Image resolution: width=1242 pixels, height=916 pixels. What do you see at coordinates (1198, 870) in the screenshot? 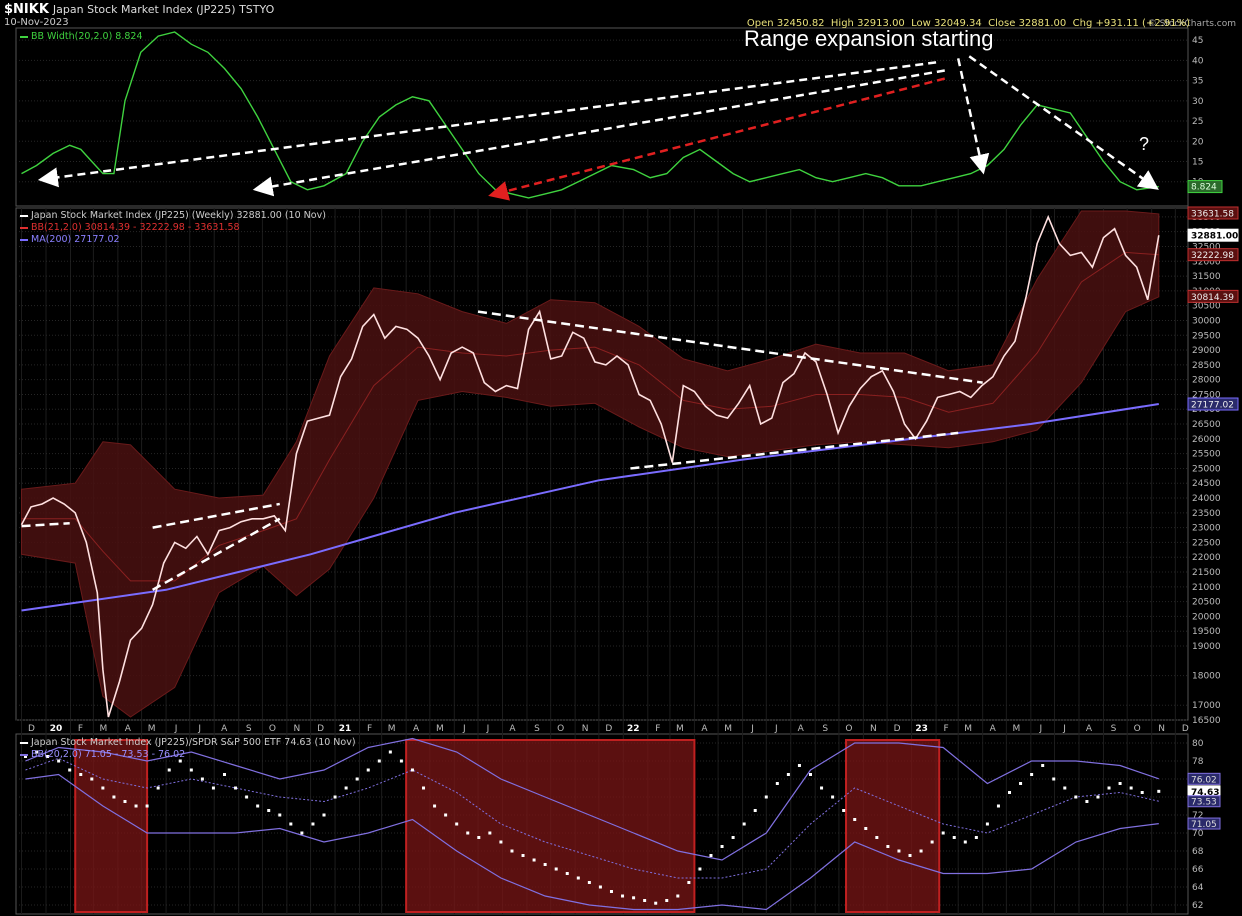
I see `y-tick-label: 66` at bounding box center [1198, 870].